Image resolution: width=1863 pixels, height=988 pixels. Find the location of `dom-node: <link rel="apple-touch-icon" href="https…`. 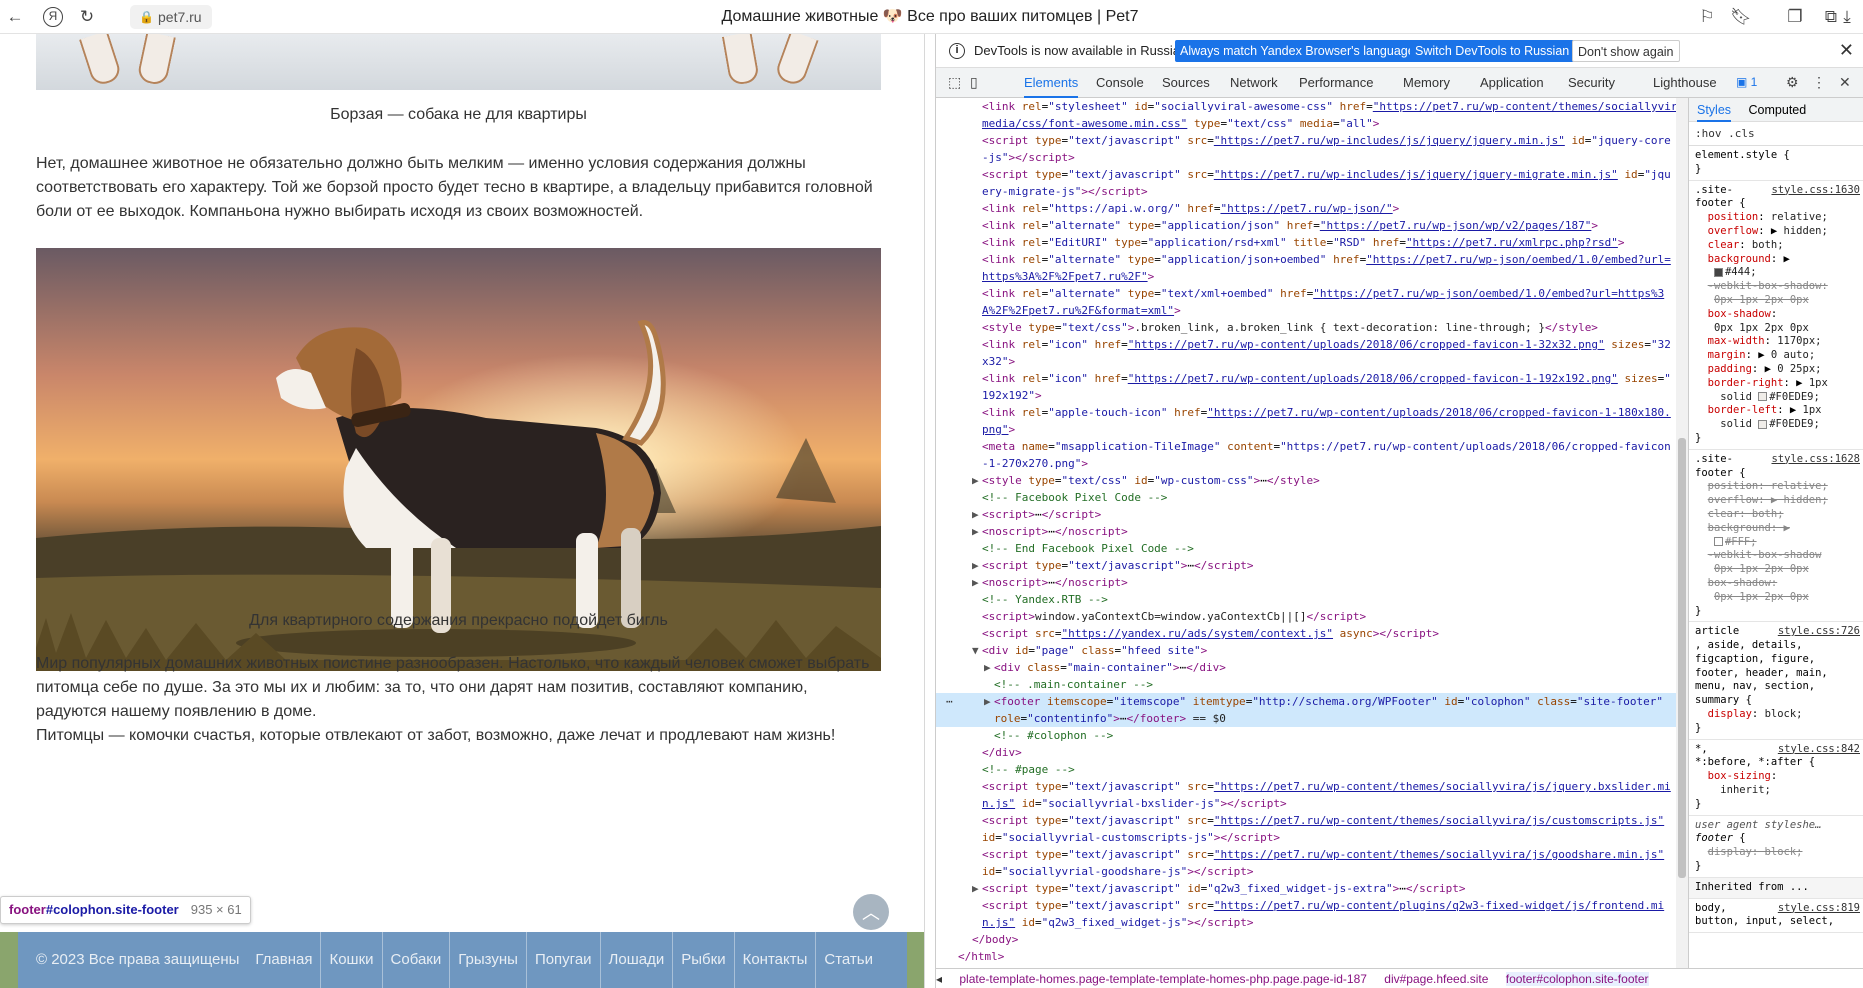

dom-node: <link rel="apple-touch-icon" href="https… is located at coordinates (1306, 412).